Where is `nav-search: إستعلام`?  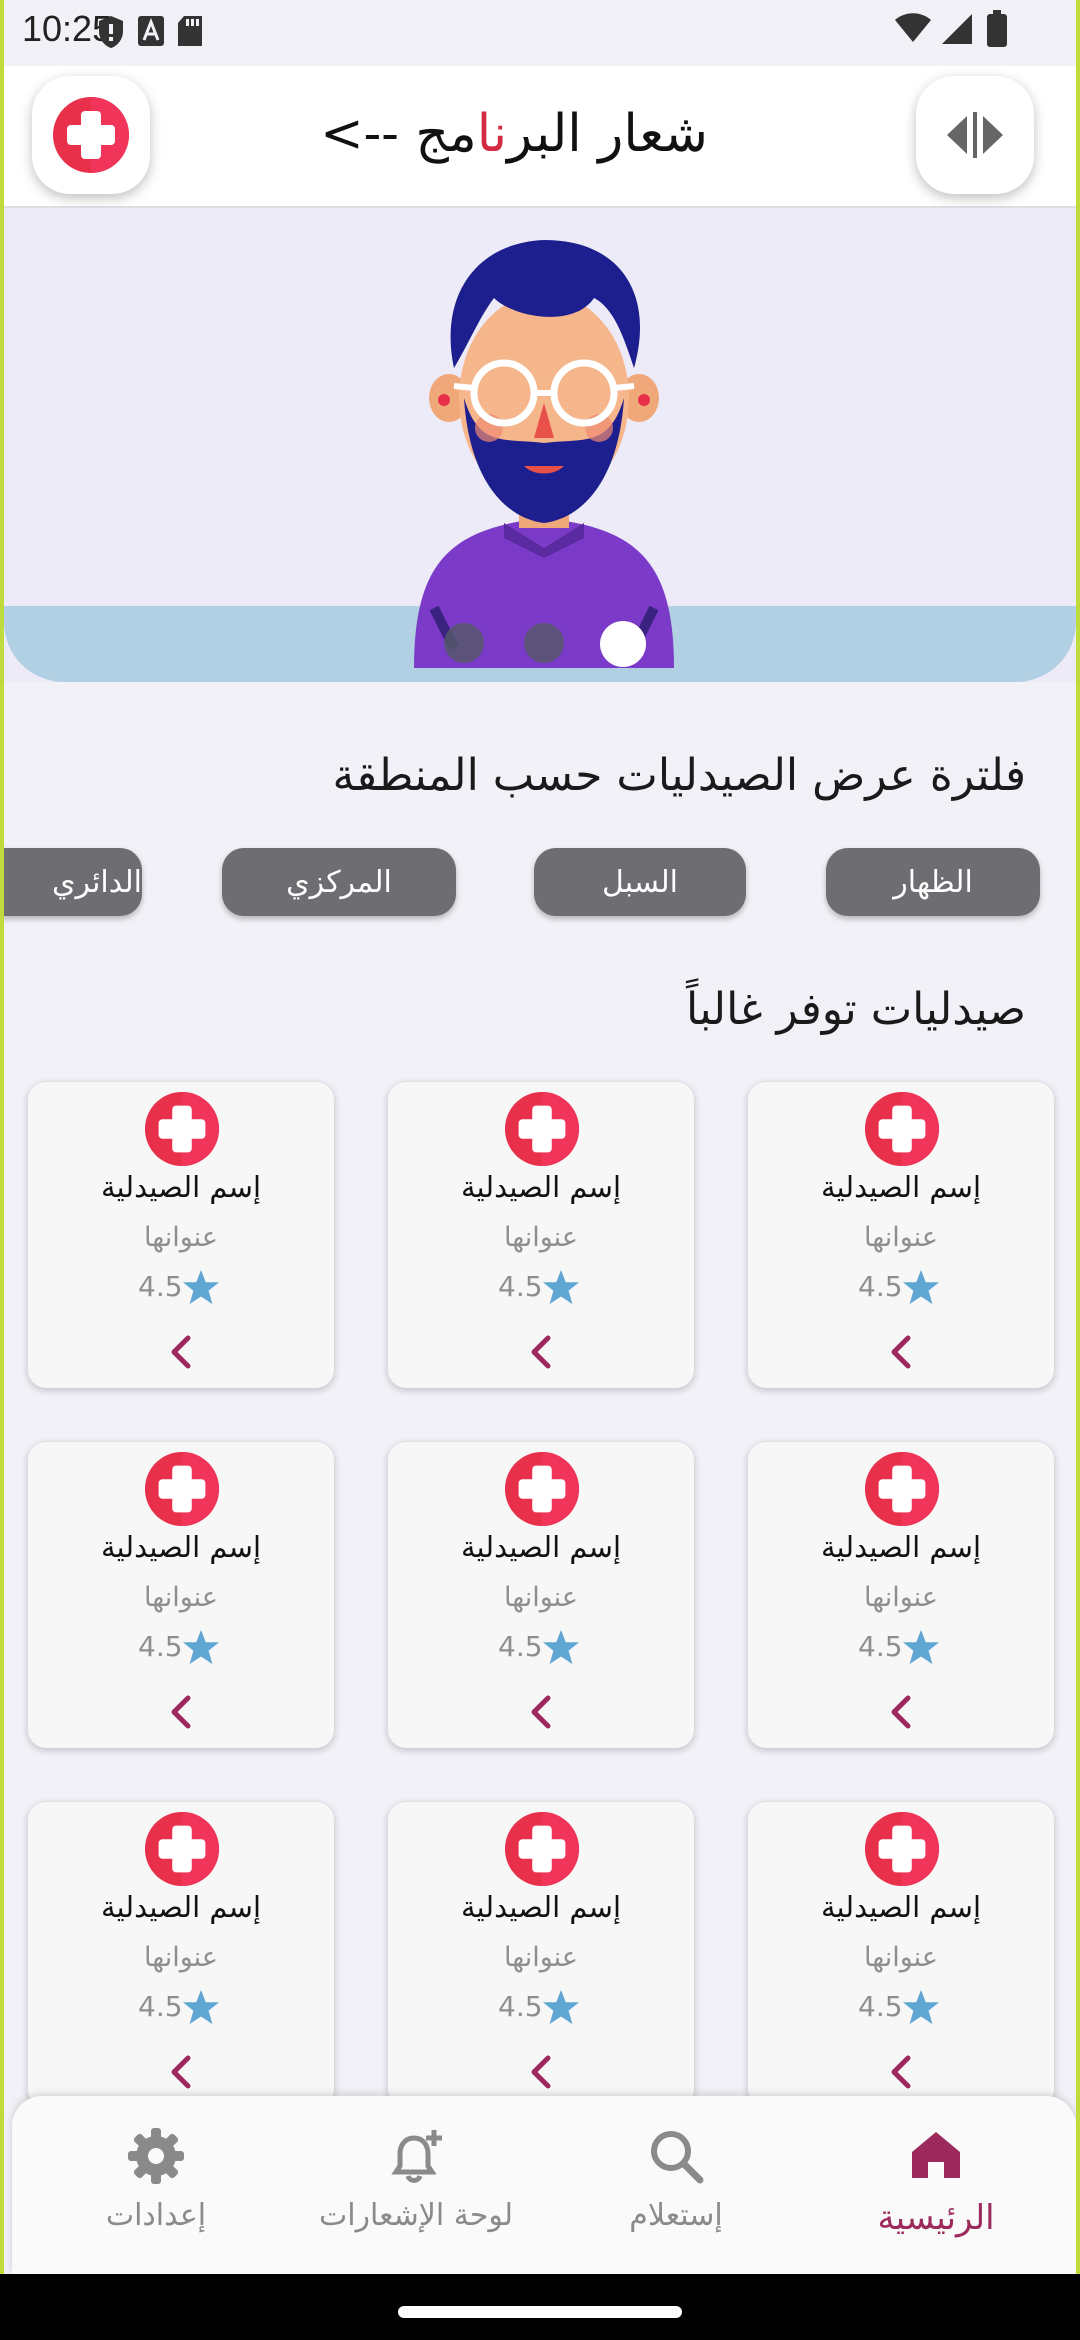 nav-search: إستعلام is located at coordinates (676, 2185).